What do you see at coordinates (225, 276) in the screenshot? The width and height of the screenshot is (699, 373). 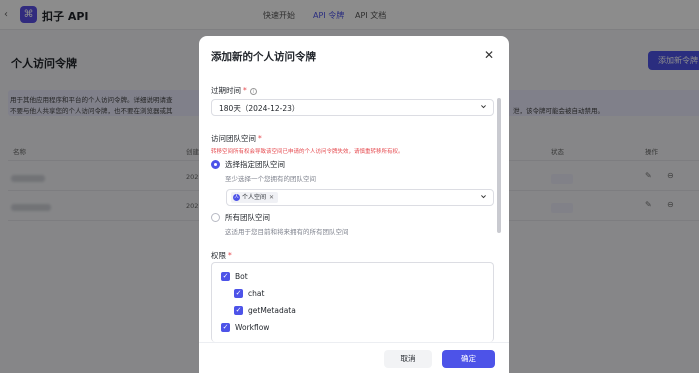 I see `checkbox-bot: ✓` at bounding box center [225, 276].